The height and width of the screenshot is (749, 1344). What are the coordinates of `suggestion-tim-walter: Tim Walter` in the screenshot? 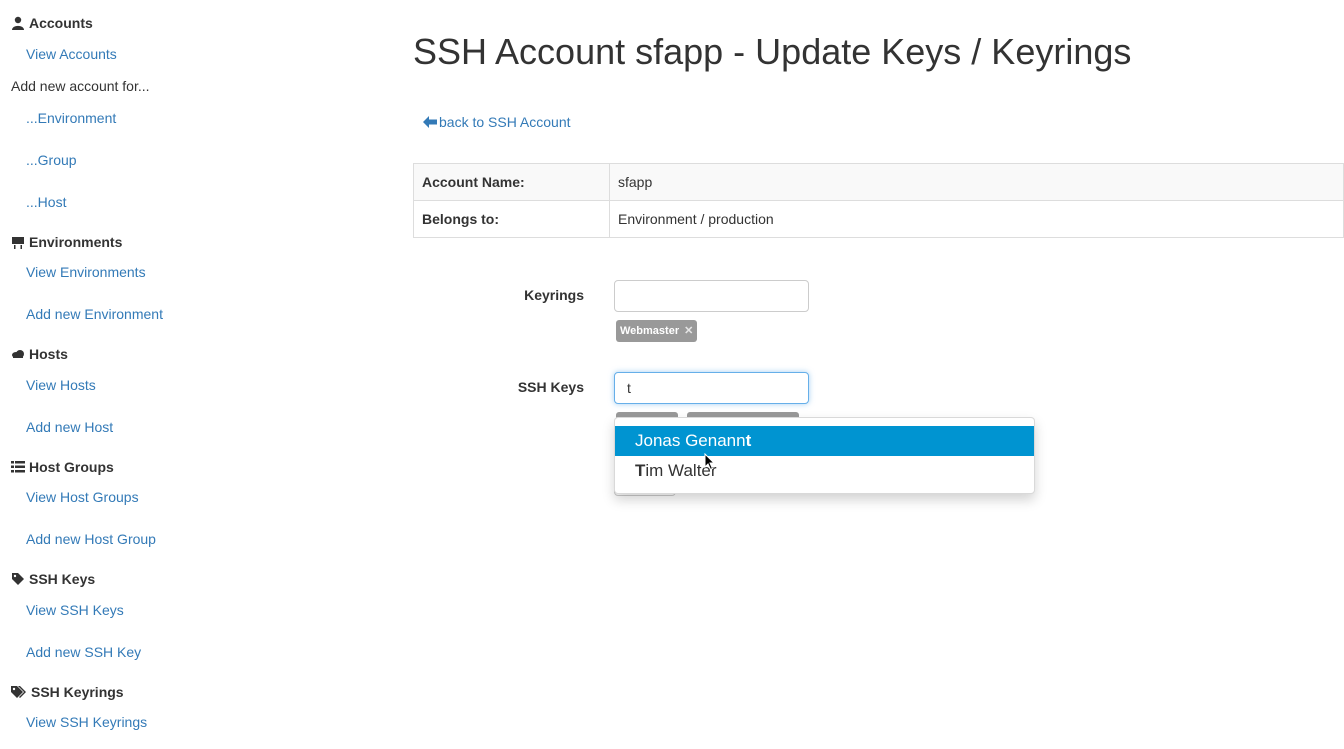 It's located at (824, 471).